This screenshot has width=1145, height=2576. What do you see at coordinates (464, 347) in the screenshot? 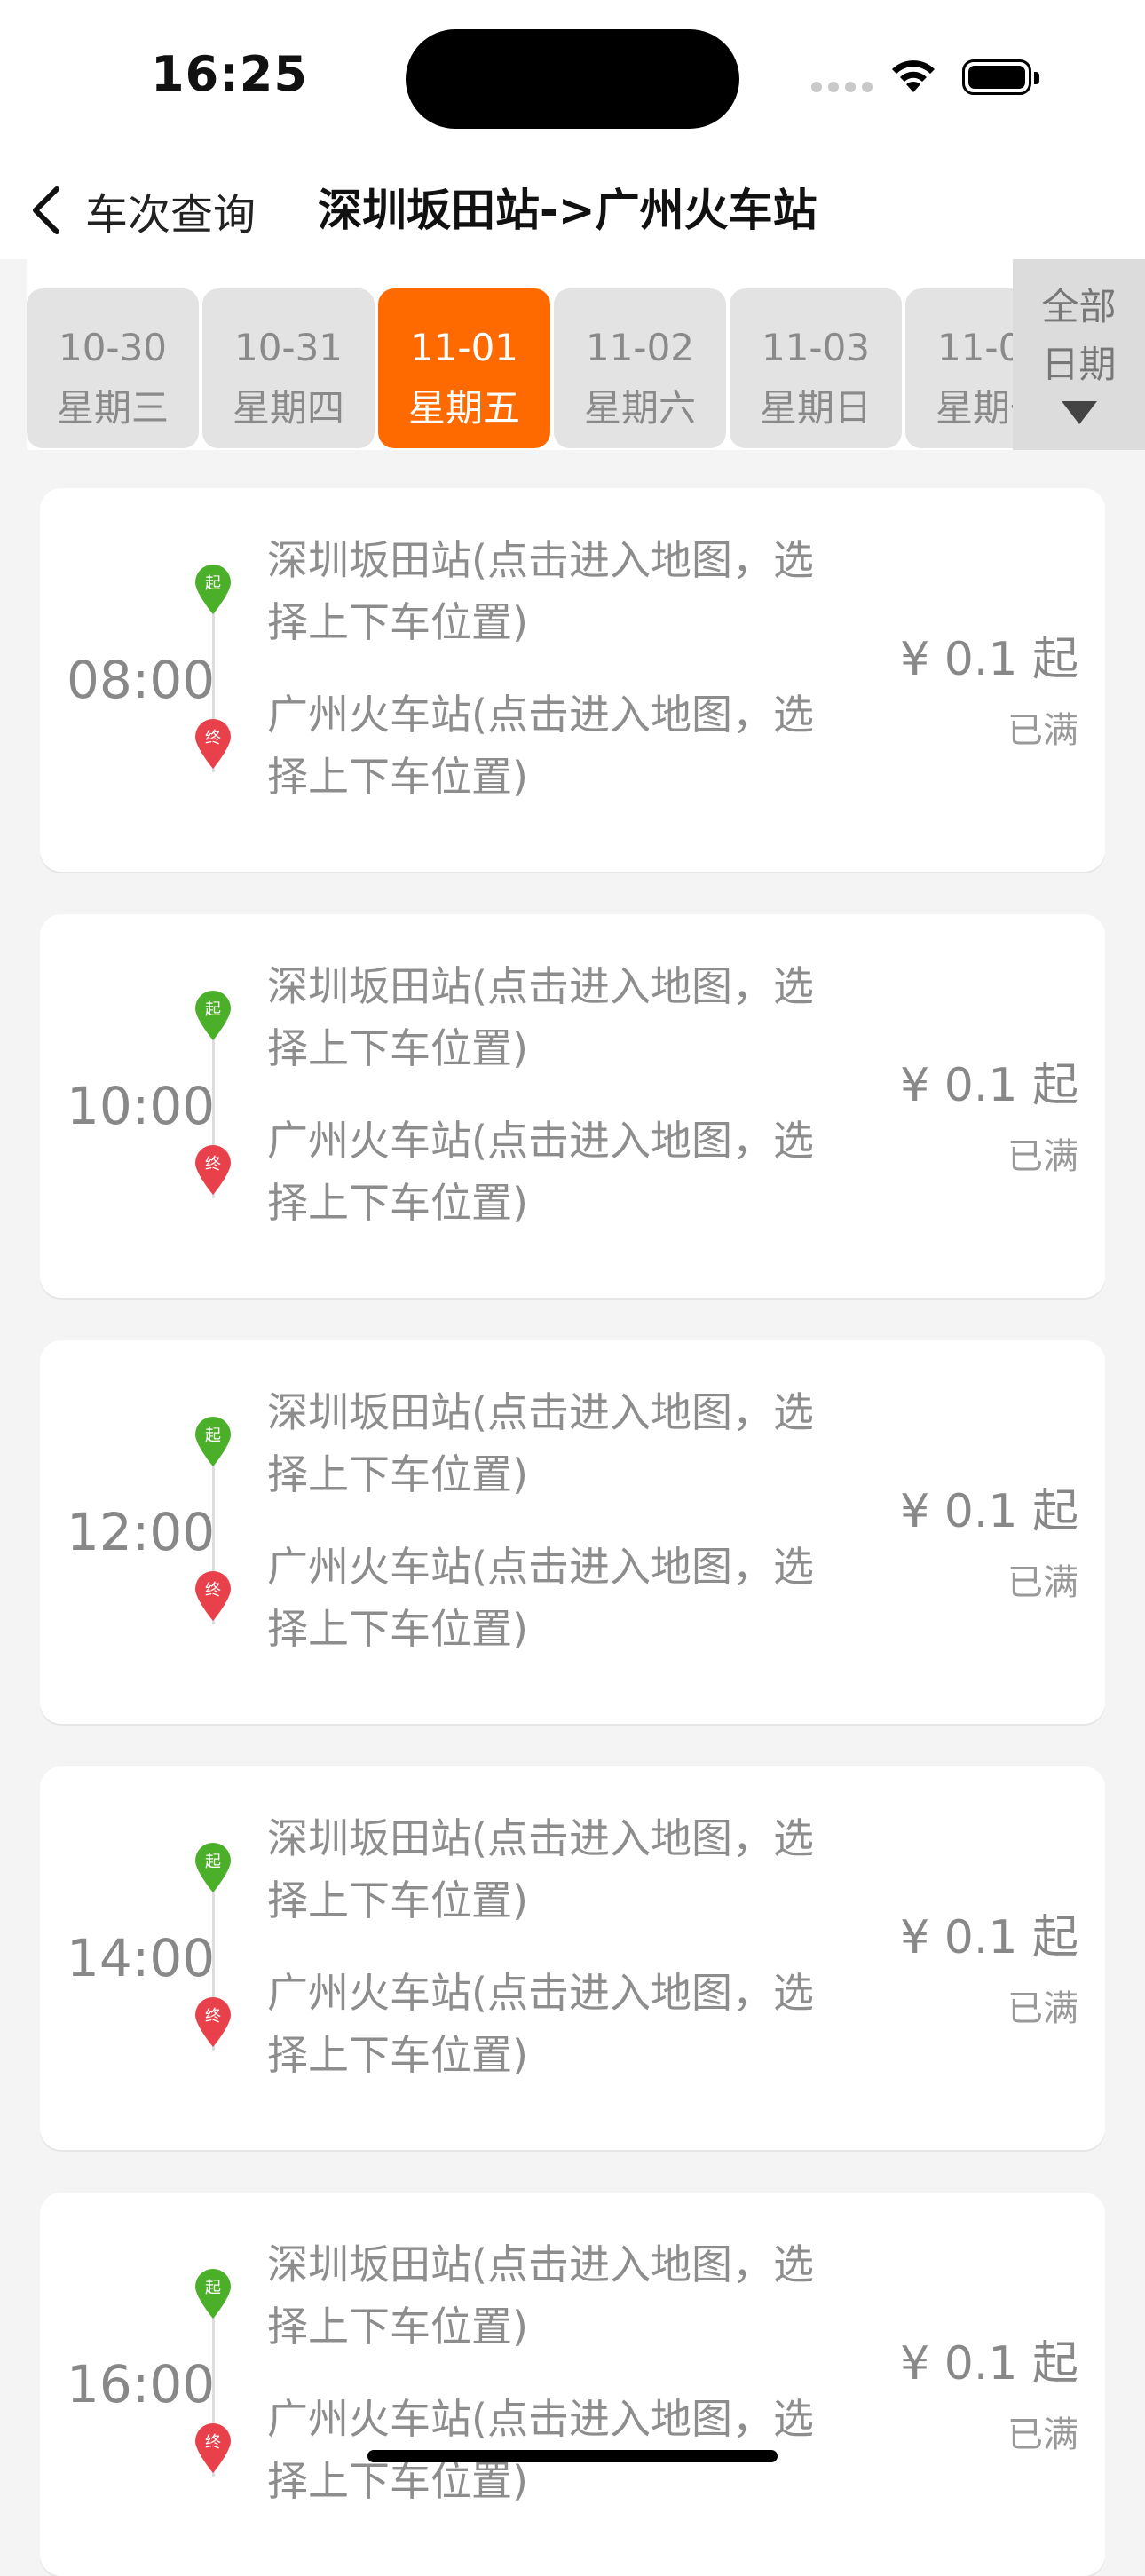
I see `date-tab-date: 11-01` at bounding box center [464, 347].